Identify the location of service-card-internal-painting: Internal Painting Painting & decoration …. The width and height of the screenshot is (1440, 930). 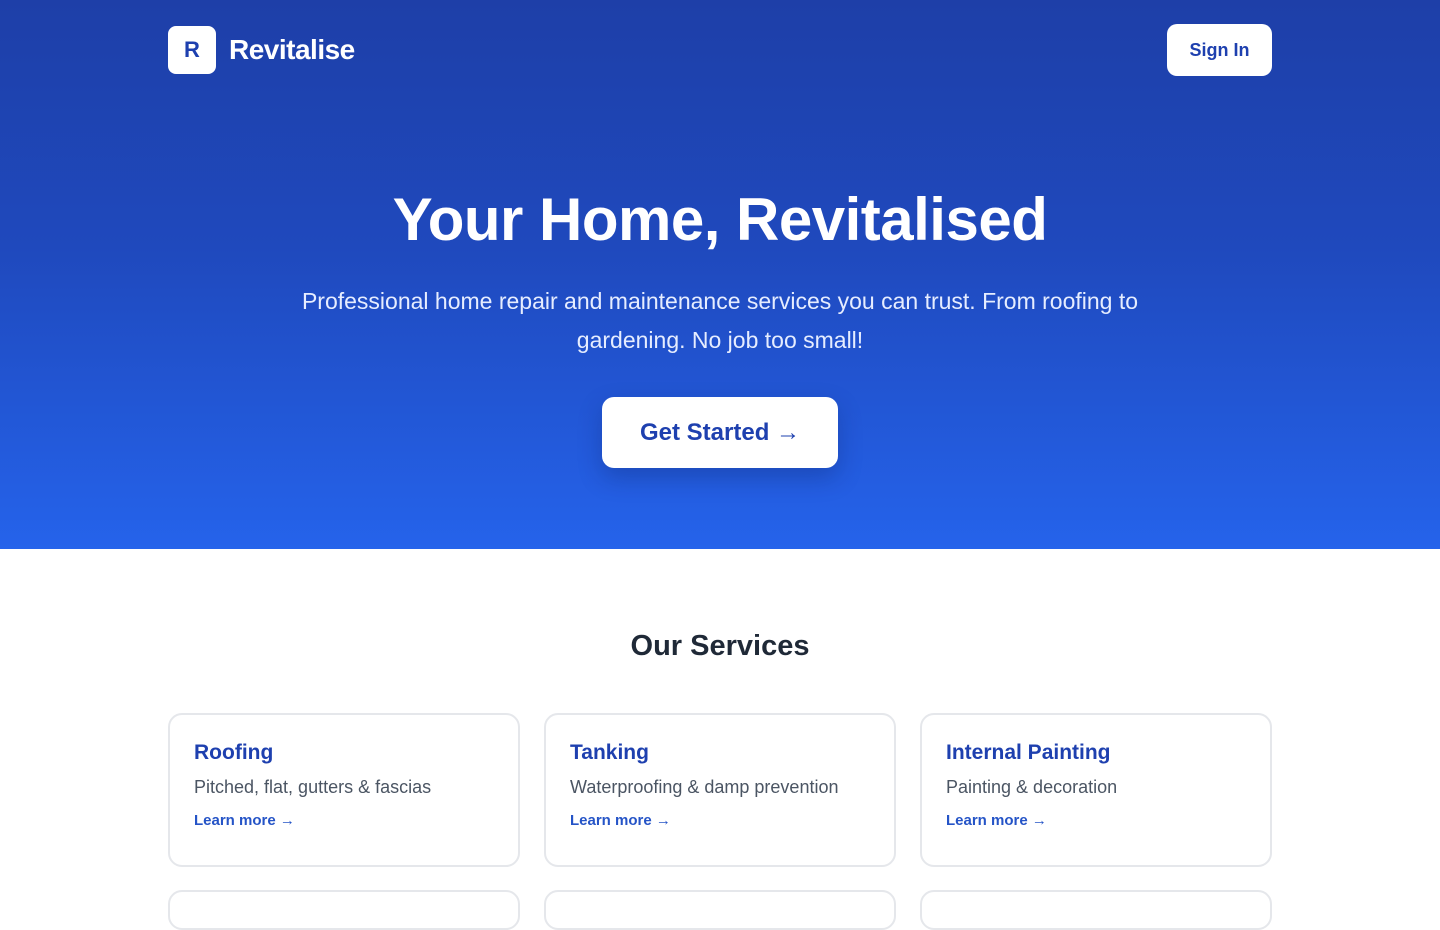
(1096, 790).